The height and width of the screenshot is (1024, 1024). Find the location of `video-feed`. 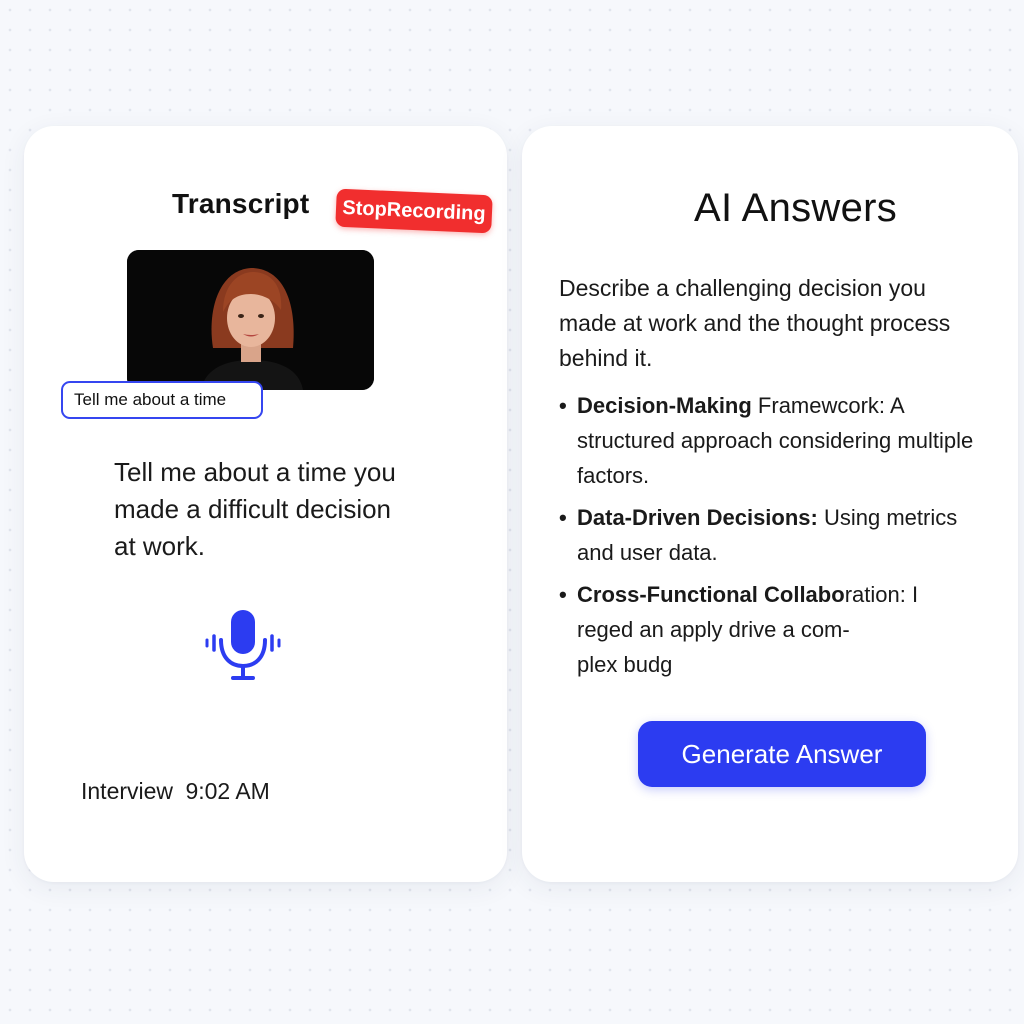

video-feed is located at coordinates (250, 320).